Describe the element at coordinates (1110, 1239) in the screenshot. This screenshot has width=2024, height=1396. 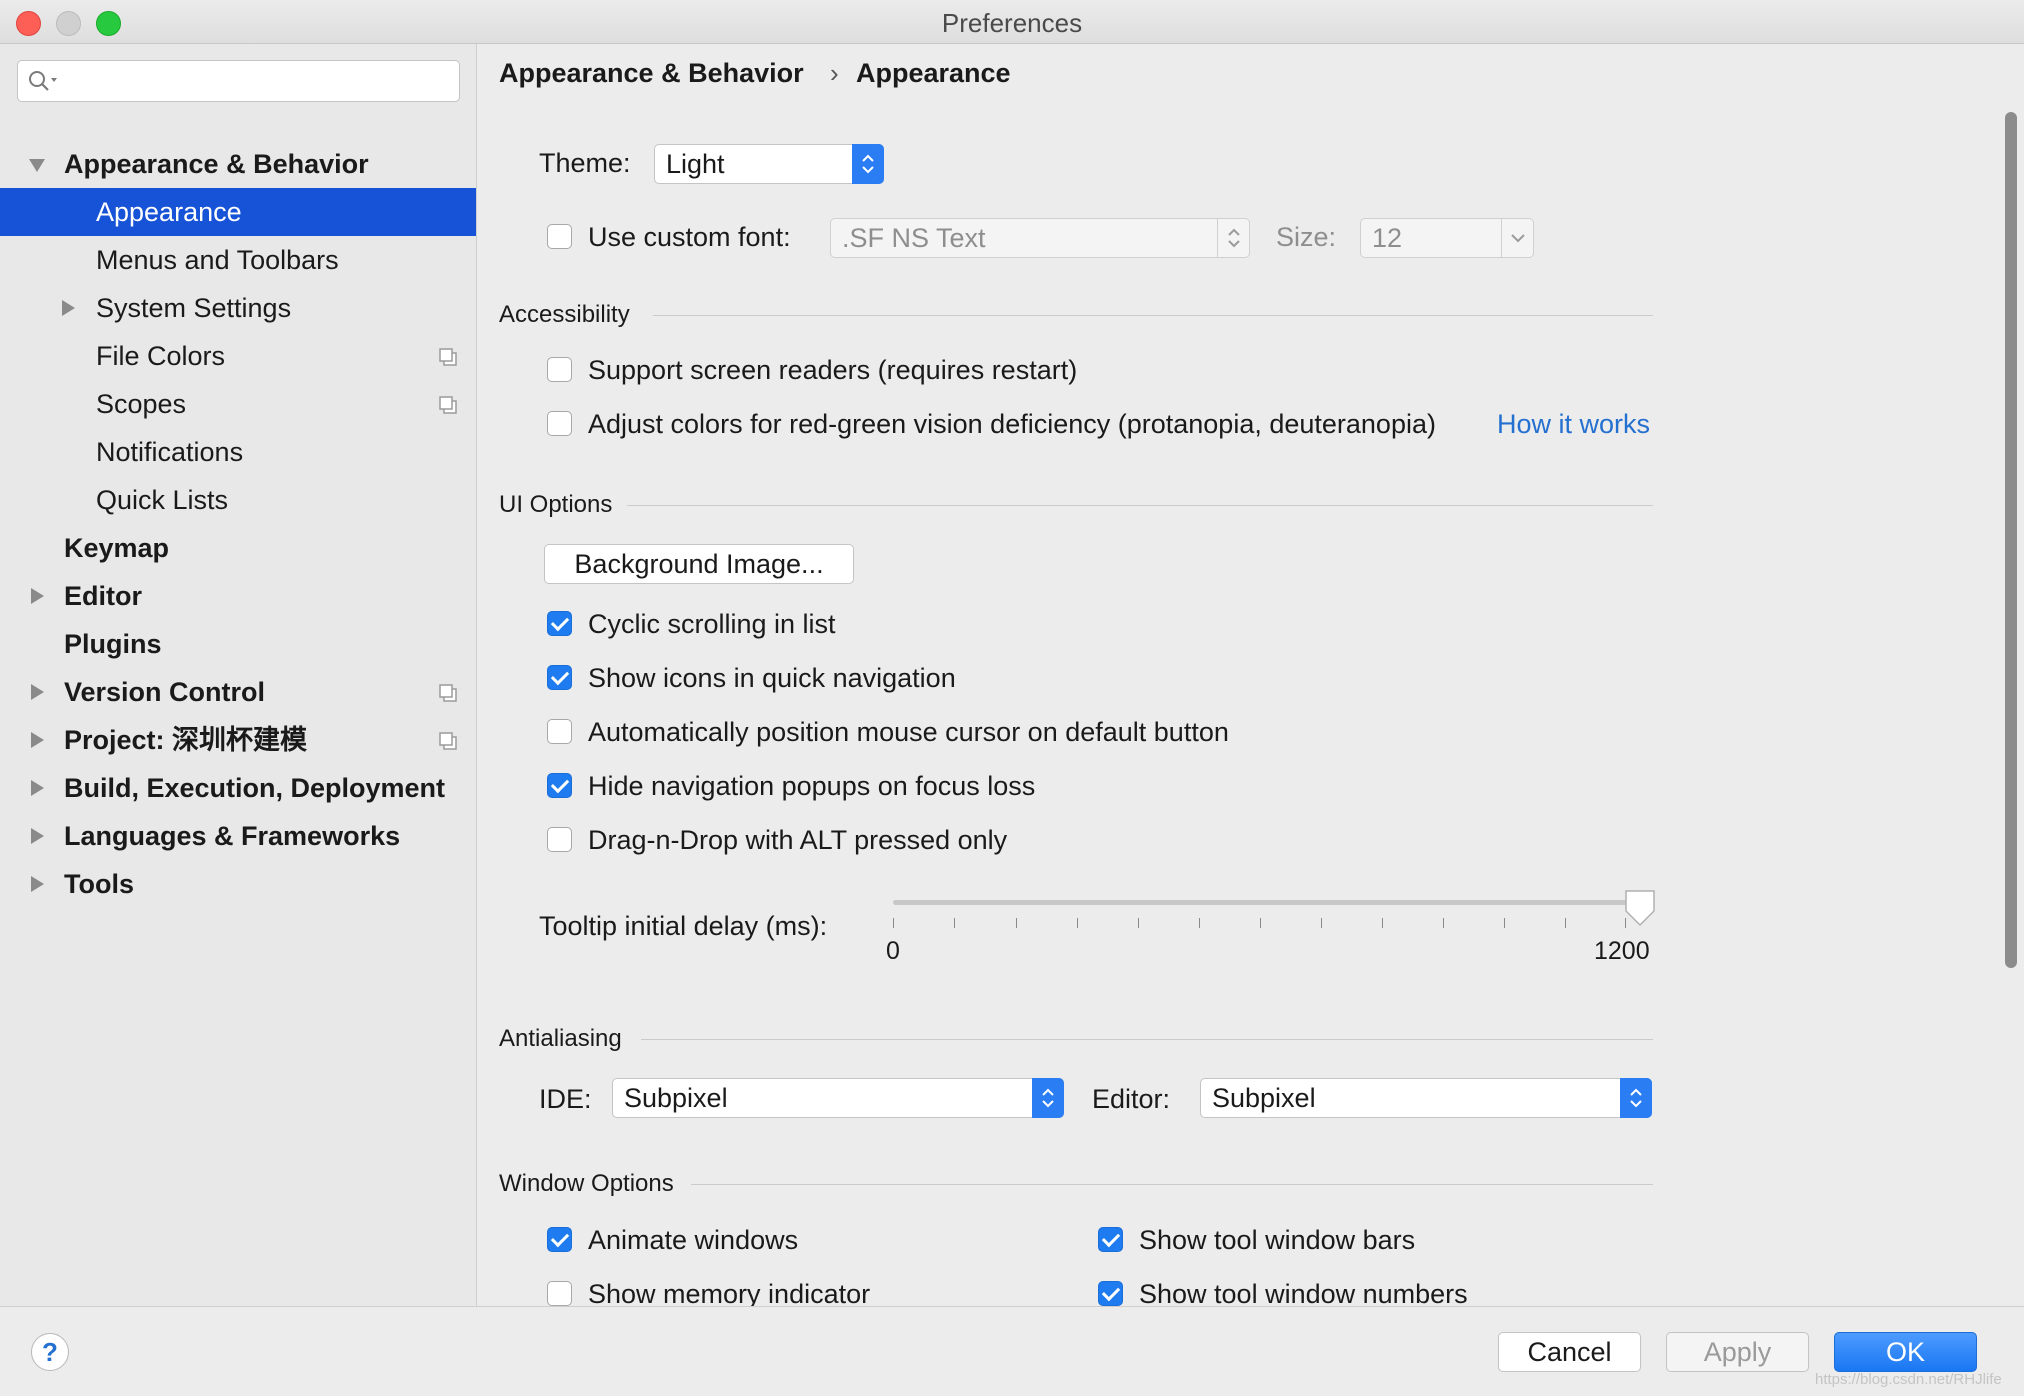
I see `tool-window-bars-checkbox` at that location.